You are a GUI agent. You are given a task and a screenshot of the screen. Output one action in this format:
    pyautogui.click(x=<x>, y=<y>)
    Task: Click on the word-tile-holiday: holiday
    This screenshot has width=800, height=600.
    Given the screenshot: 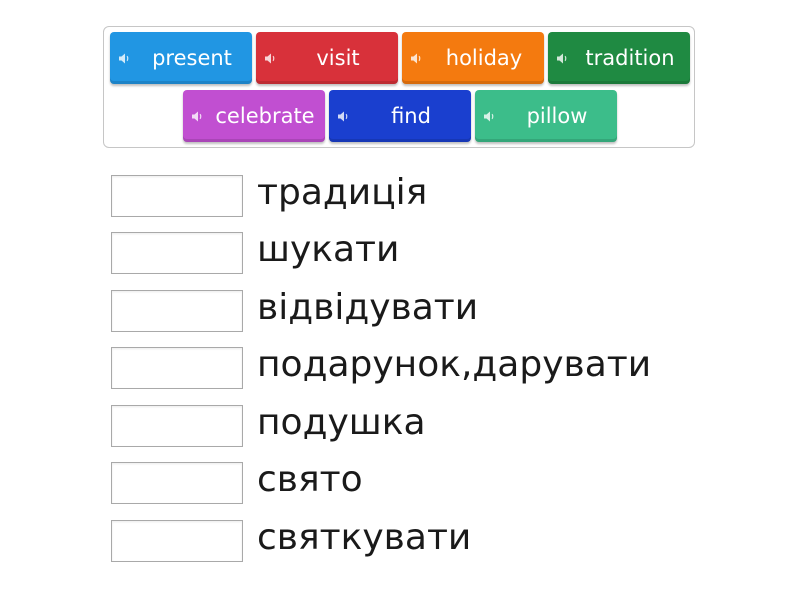 What is the action you would take?
    pyautogui.click(x=473, y=58)
    